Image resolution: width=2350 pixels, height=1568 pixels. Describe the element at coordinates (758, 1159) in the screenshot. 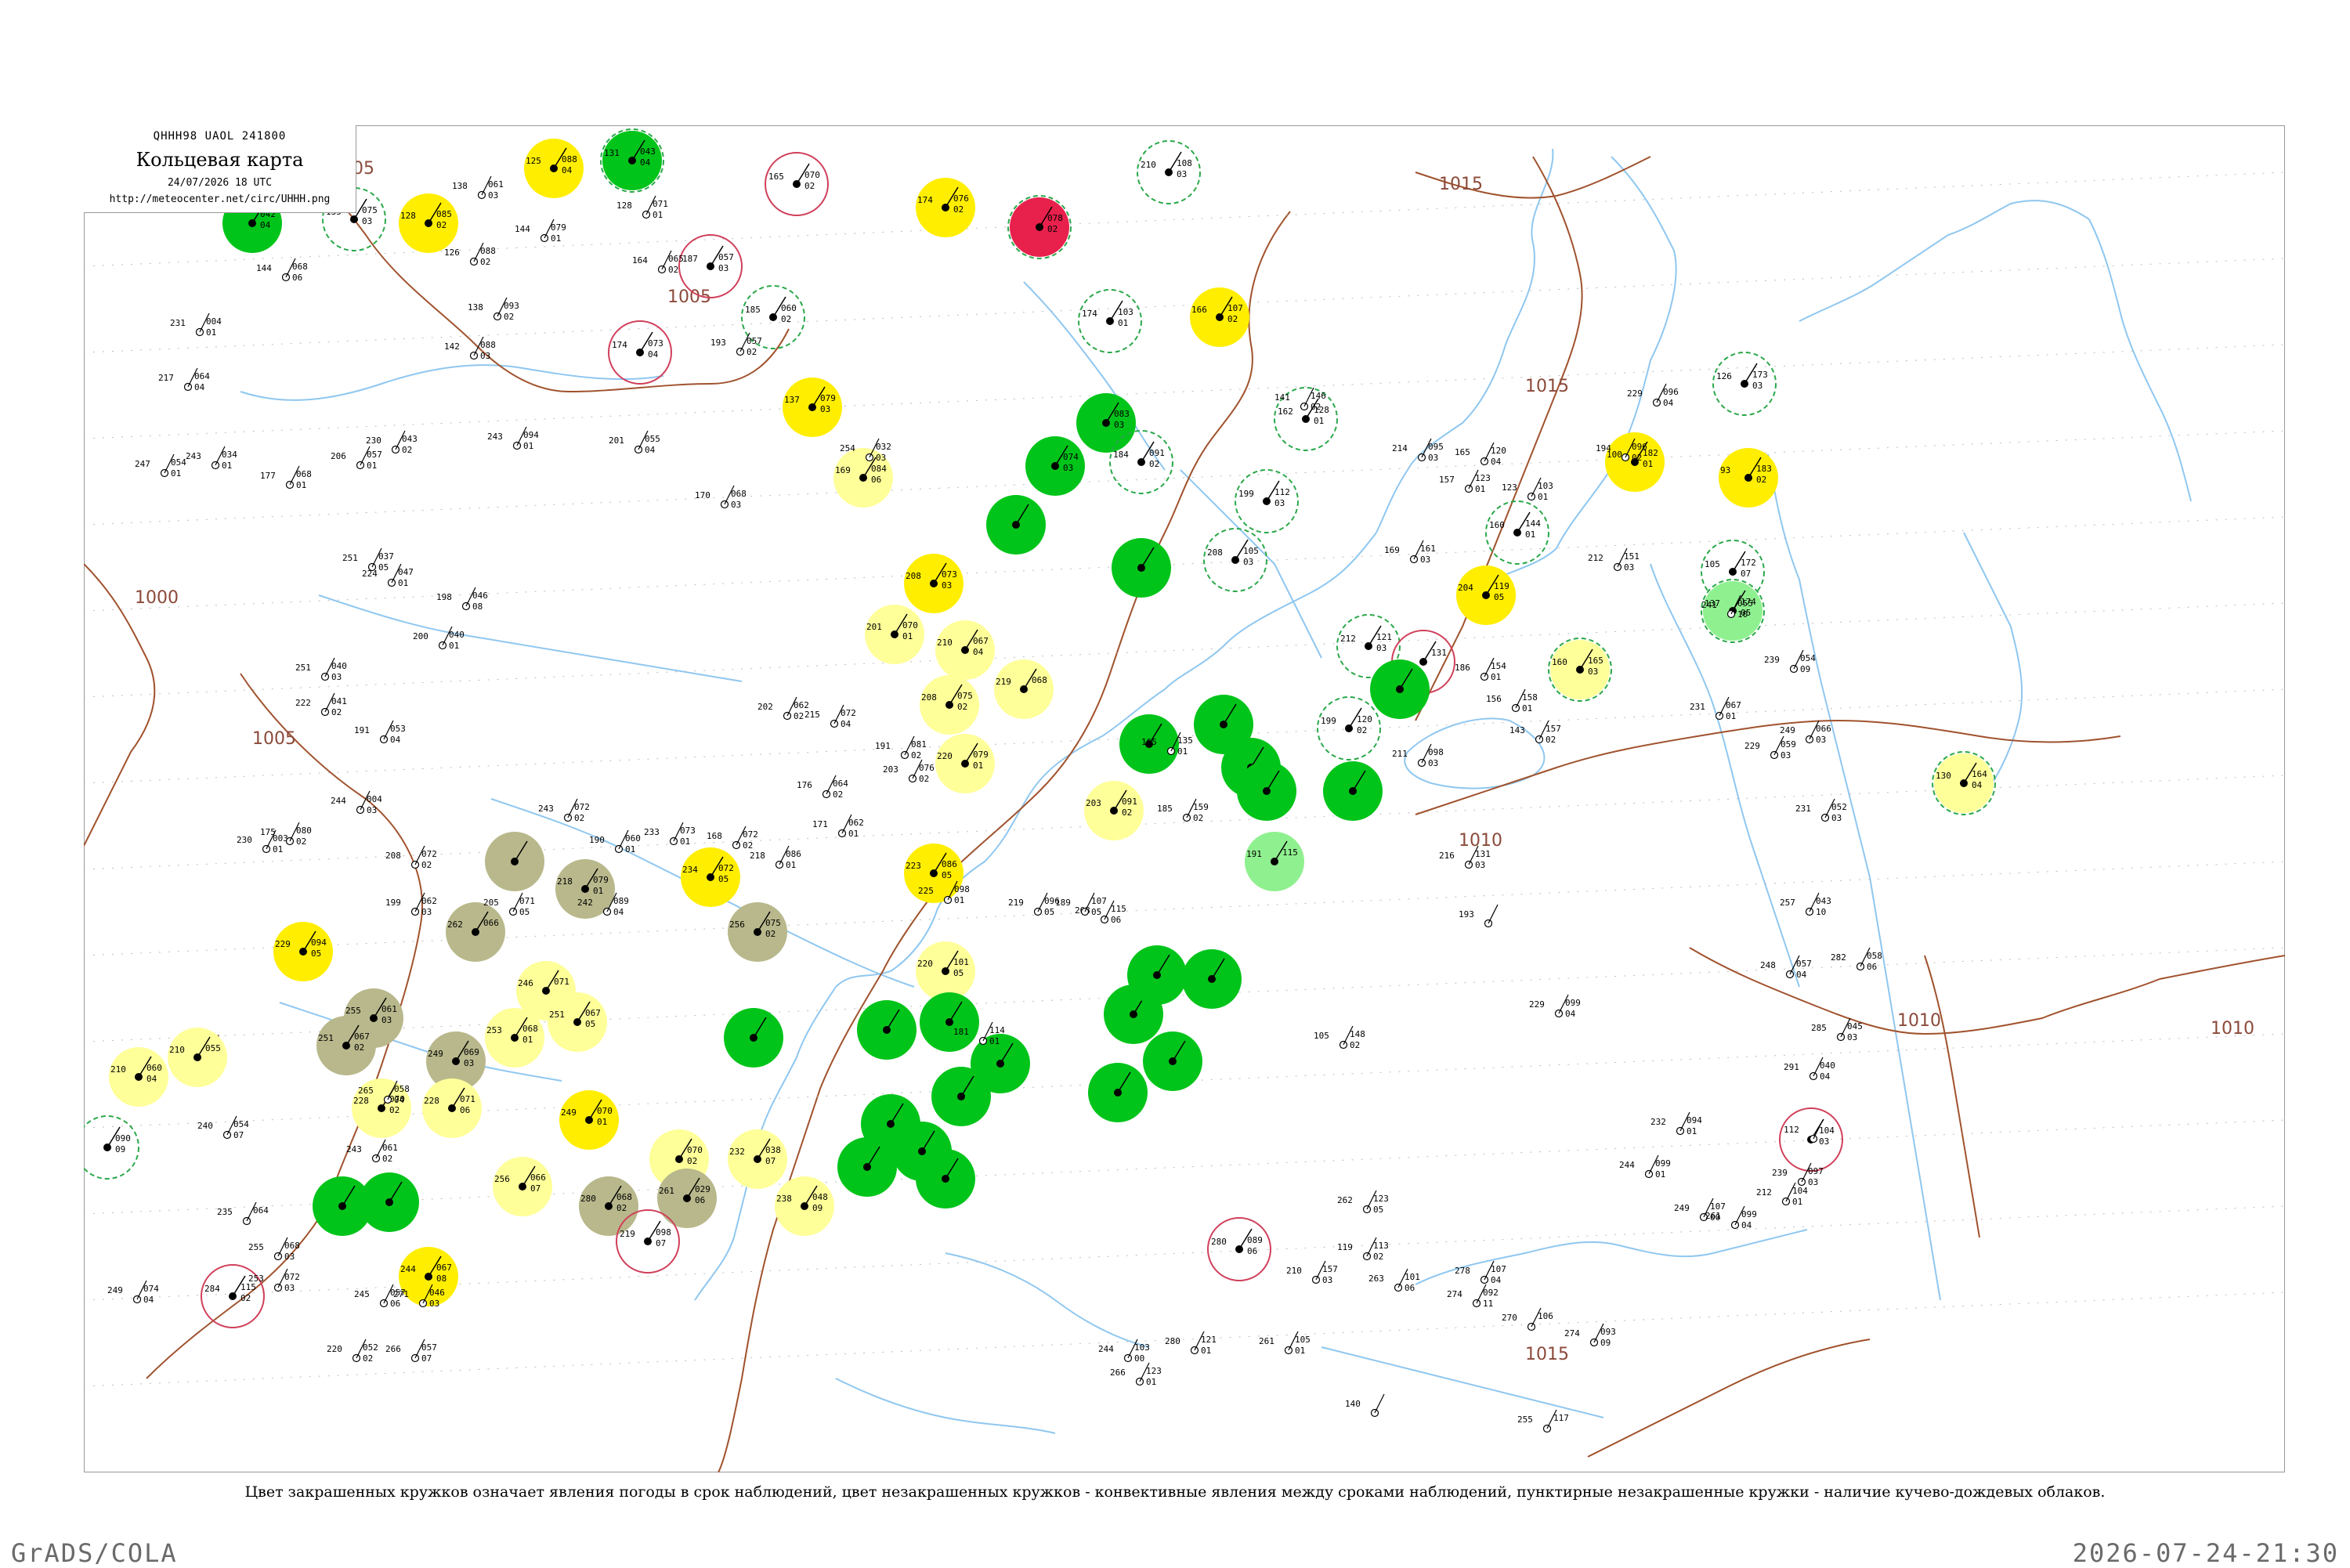

I see `station-marker: 232 03807` at that location.